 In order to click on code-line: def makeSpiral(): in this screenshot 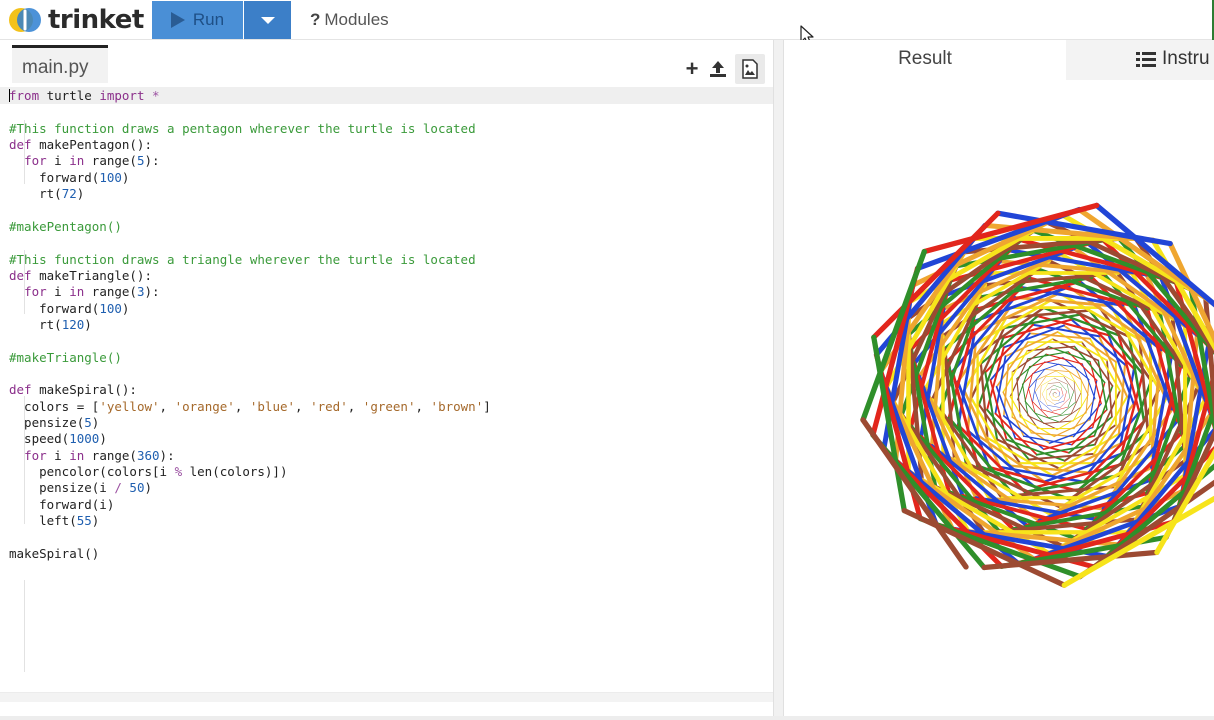, I will do `click(73, 390)`.